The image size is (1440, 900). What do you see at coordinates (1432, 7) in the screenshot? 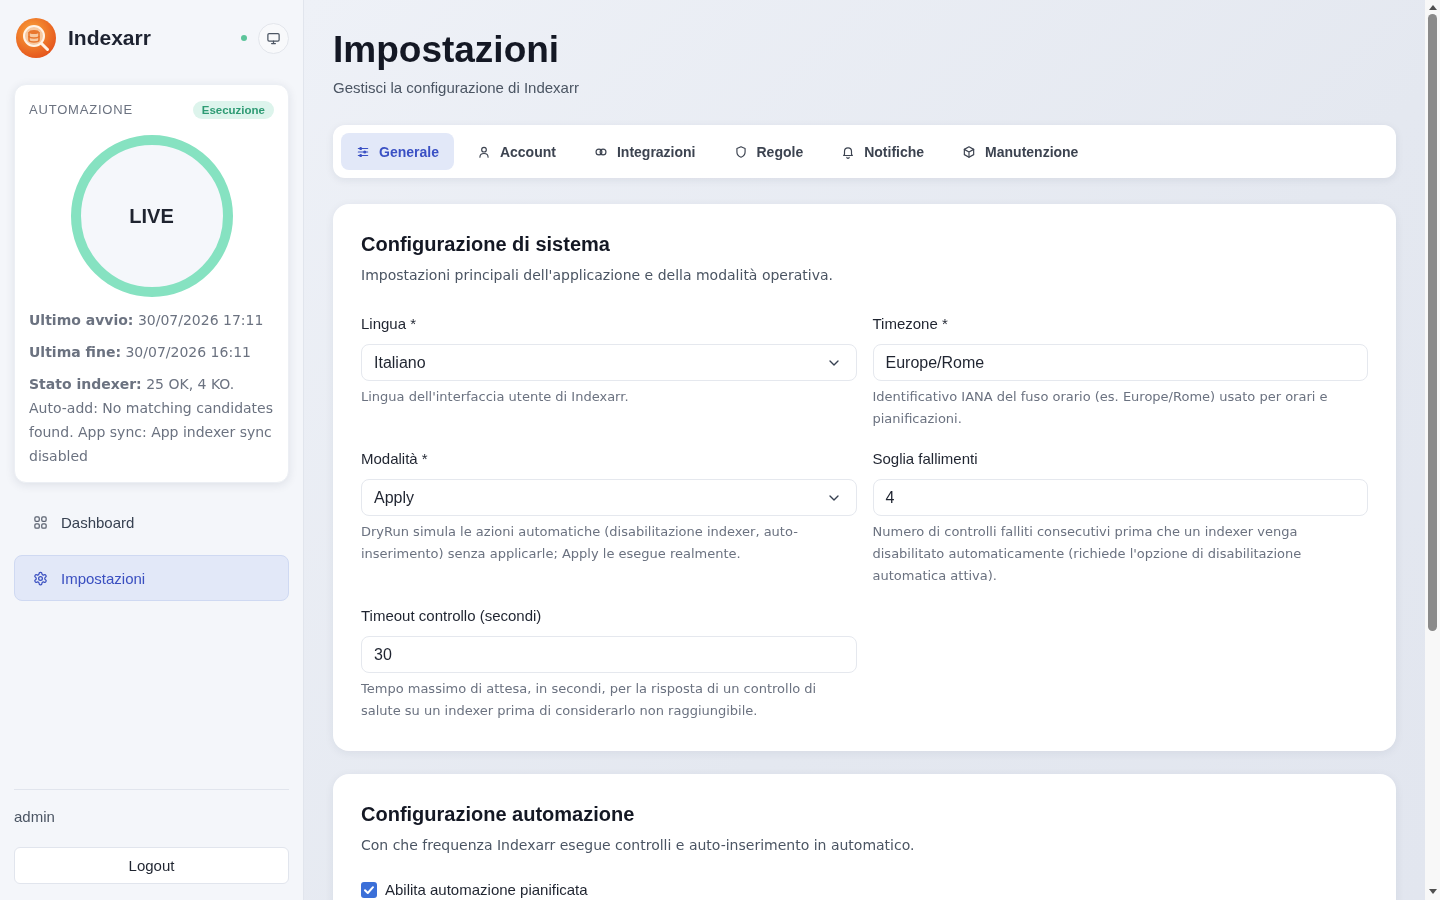
I see `scroll-up-arrow-icon` at bounding box center [1432, 7].